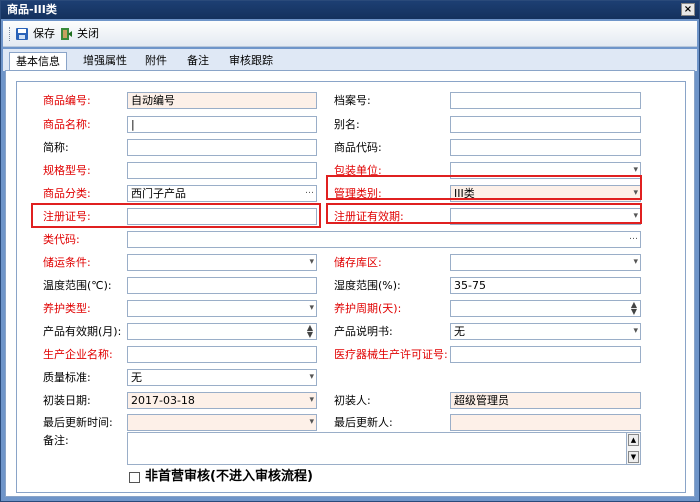  I want to click on license-no-field, so click(545, 354).